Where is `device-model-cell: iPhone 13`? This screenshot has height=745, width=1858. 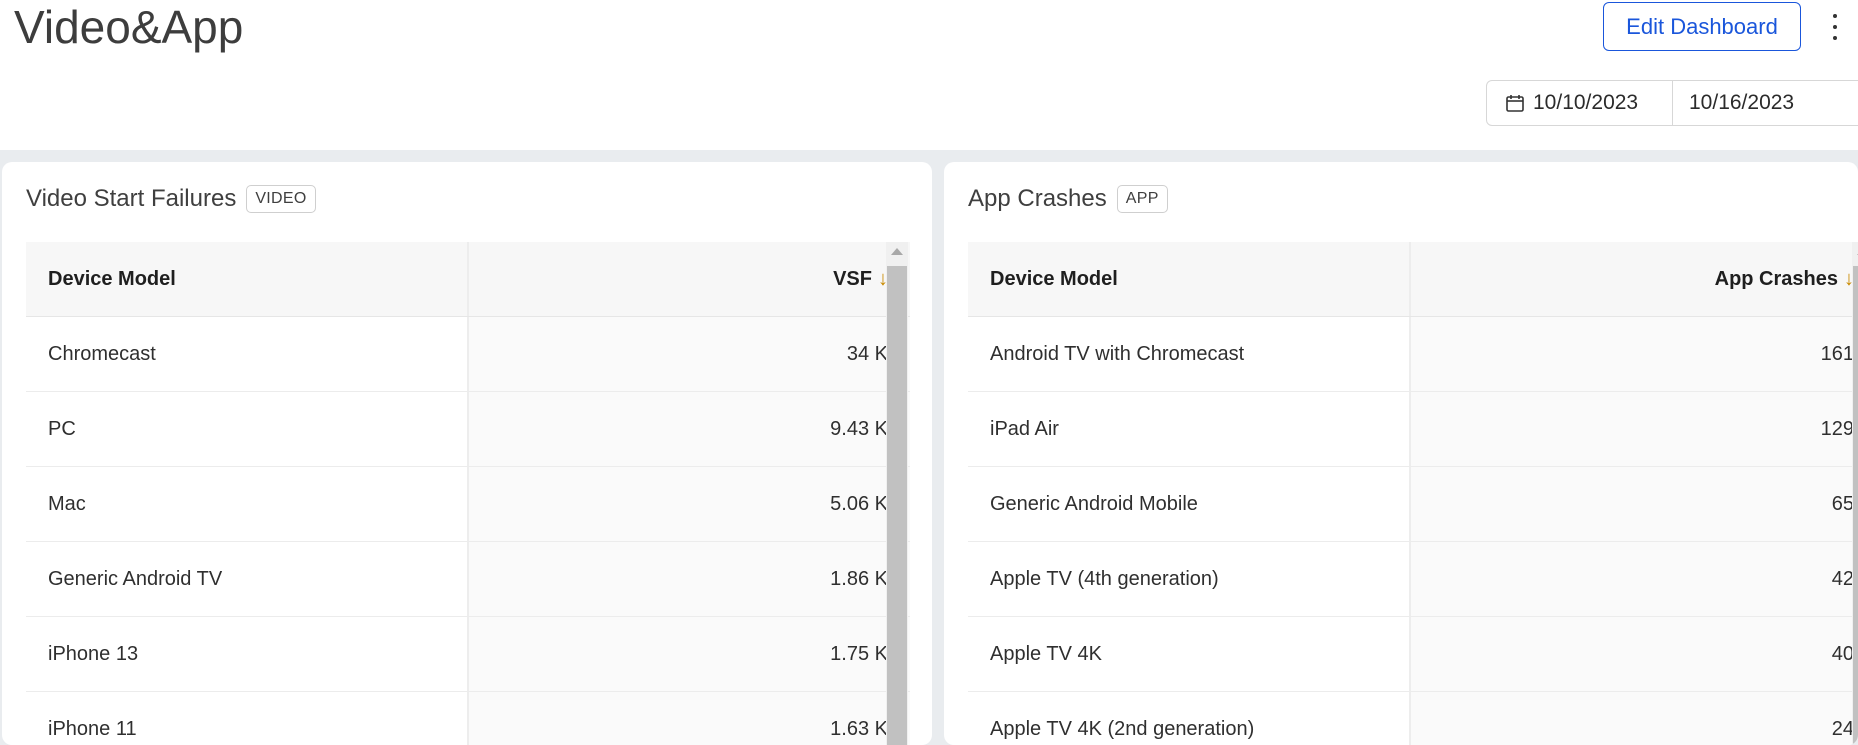 device-model-cell: iPhone 13 is located at coordinates (247, 654).